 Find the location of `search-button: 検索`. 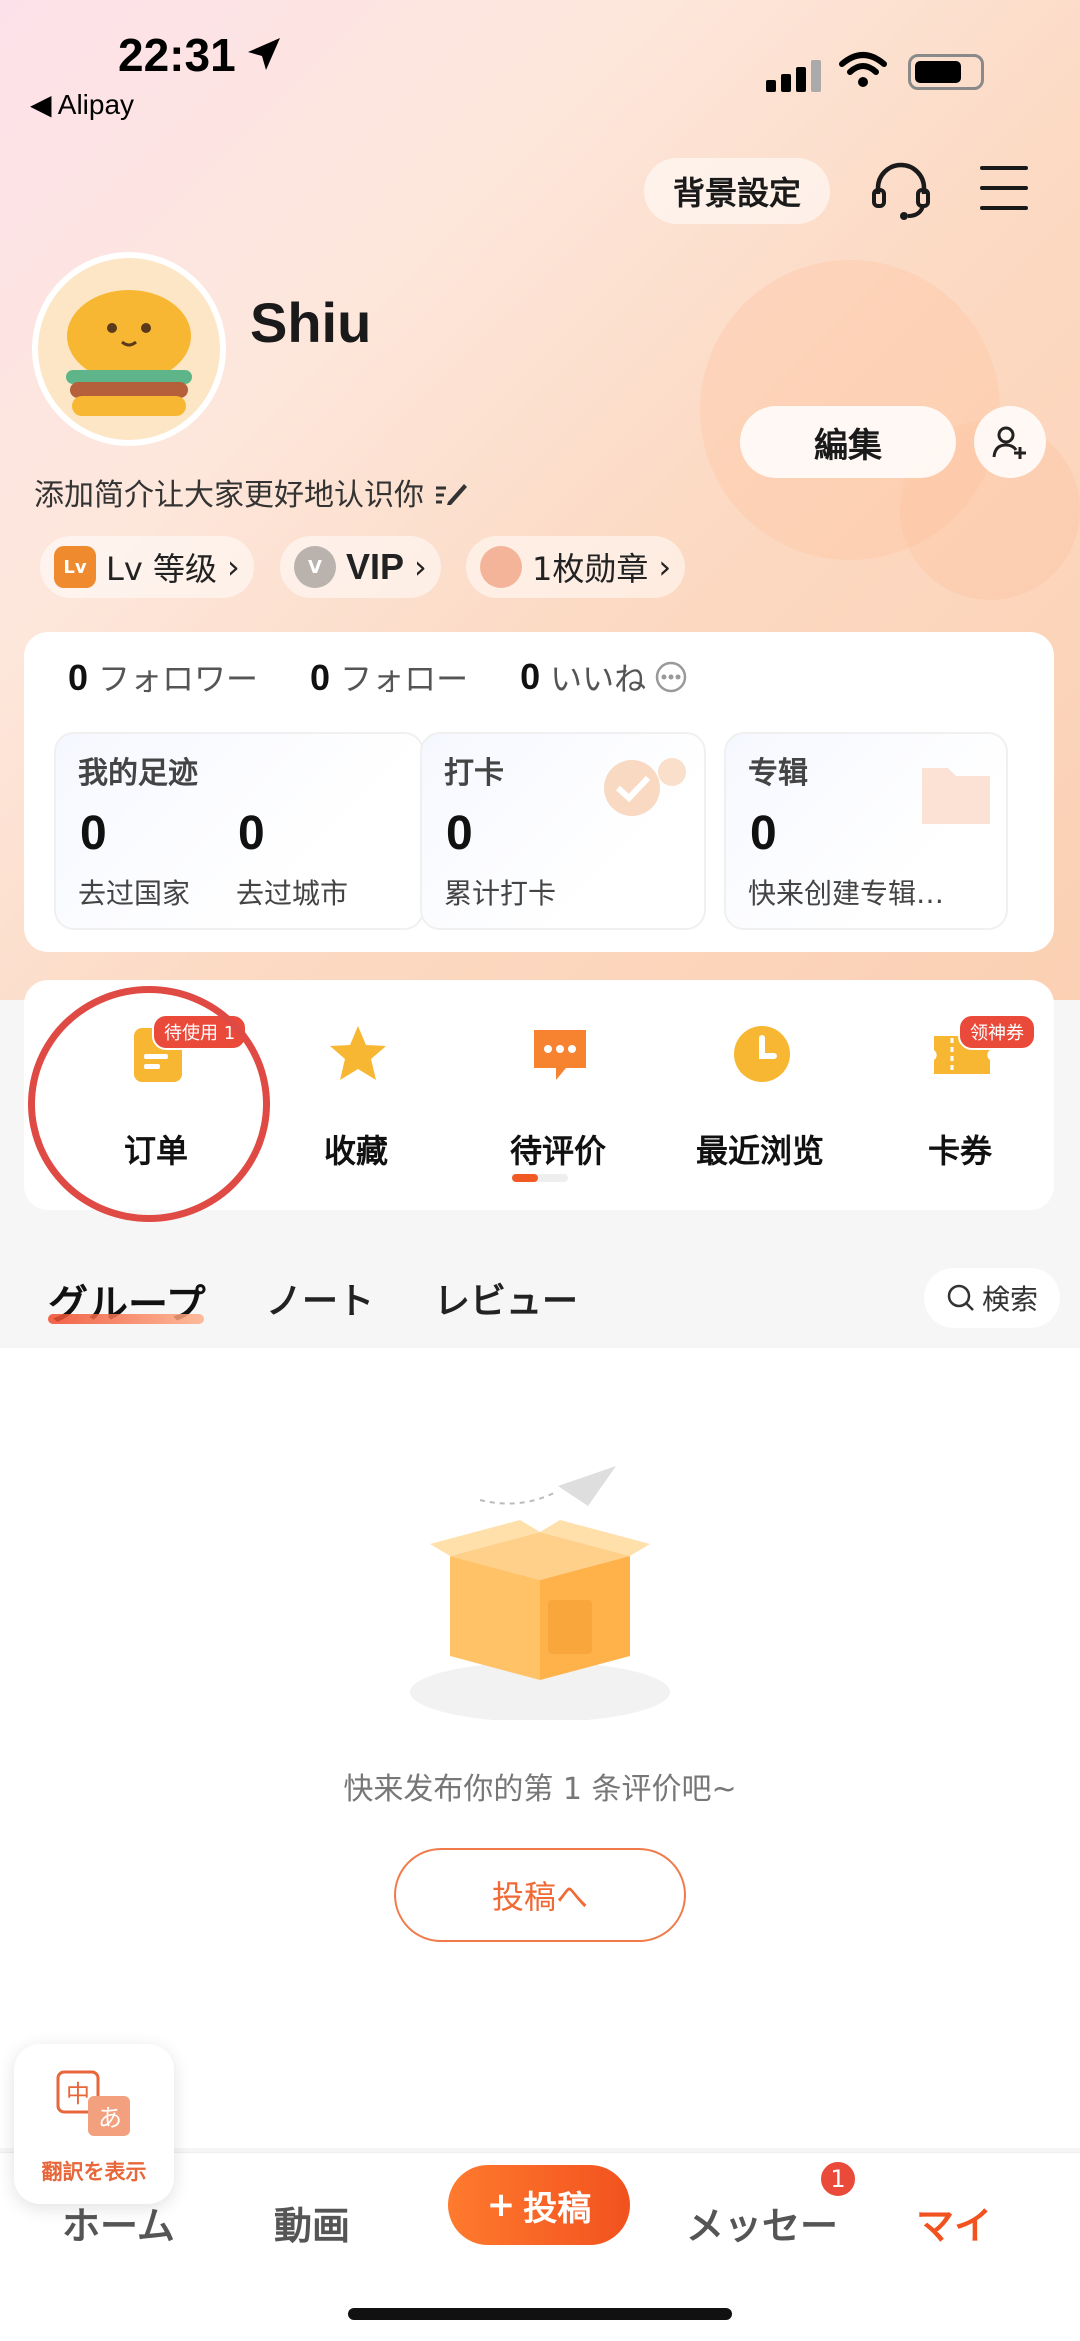

search-button: 検索 is located at coordinates (992, 1298).